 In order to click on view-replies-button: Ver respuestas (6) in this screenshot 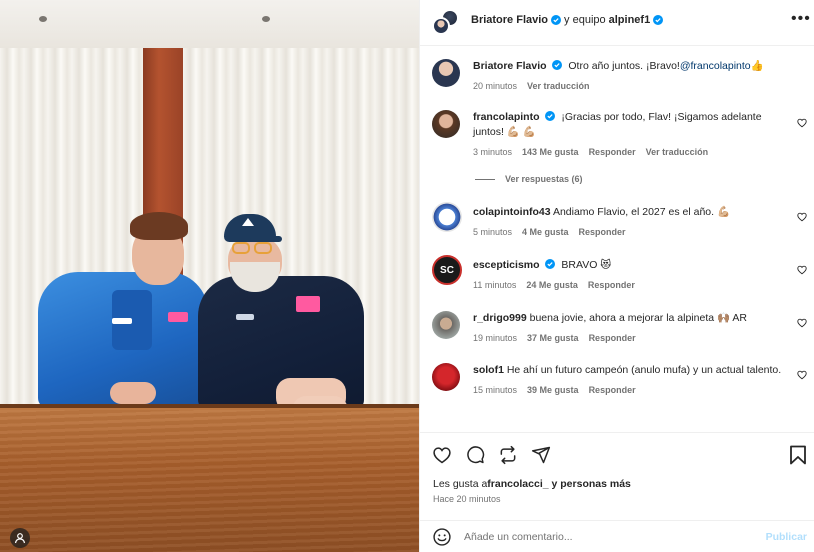, I will do `click(529, 179)`.